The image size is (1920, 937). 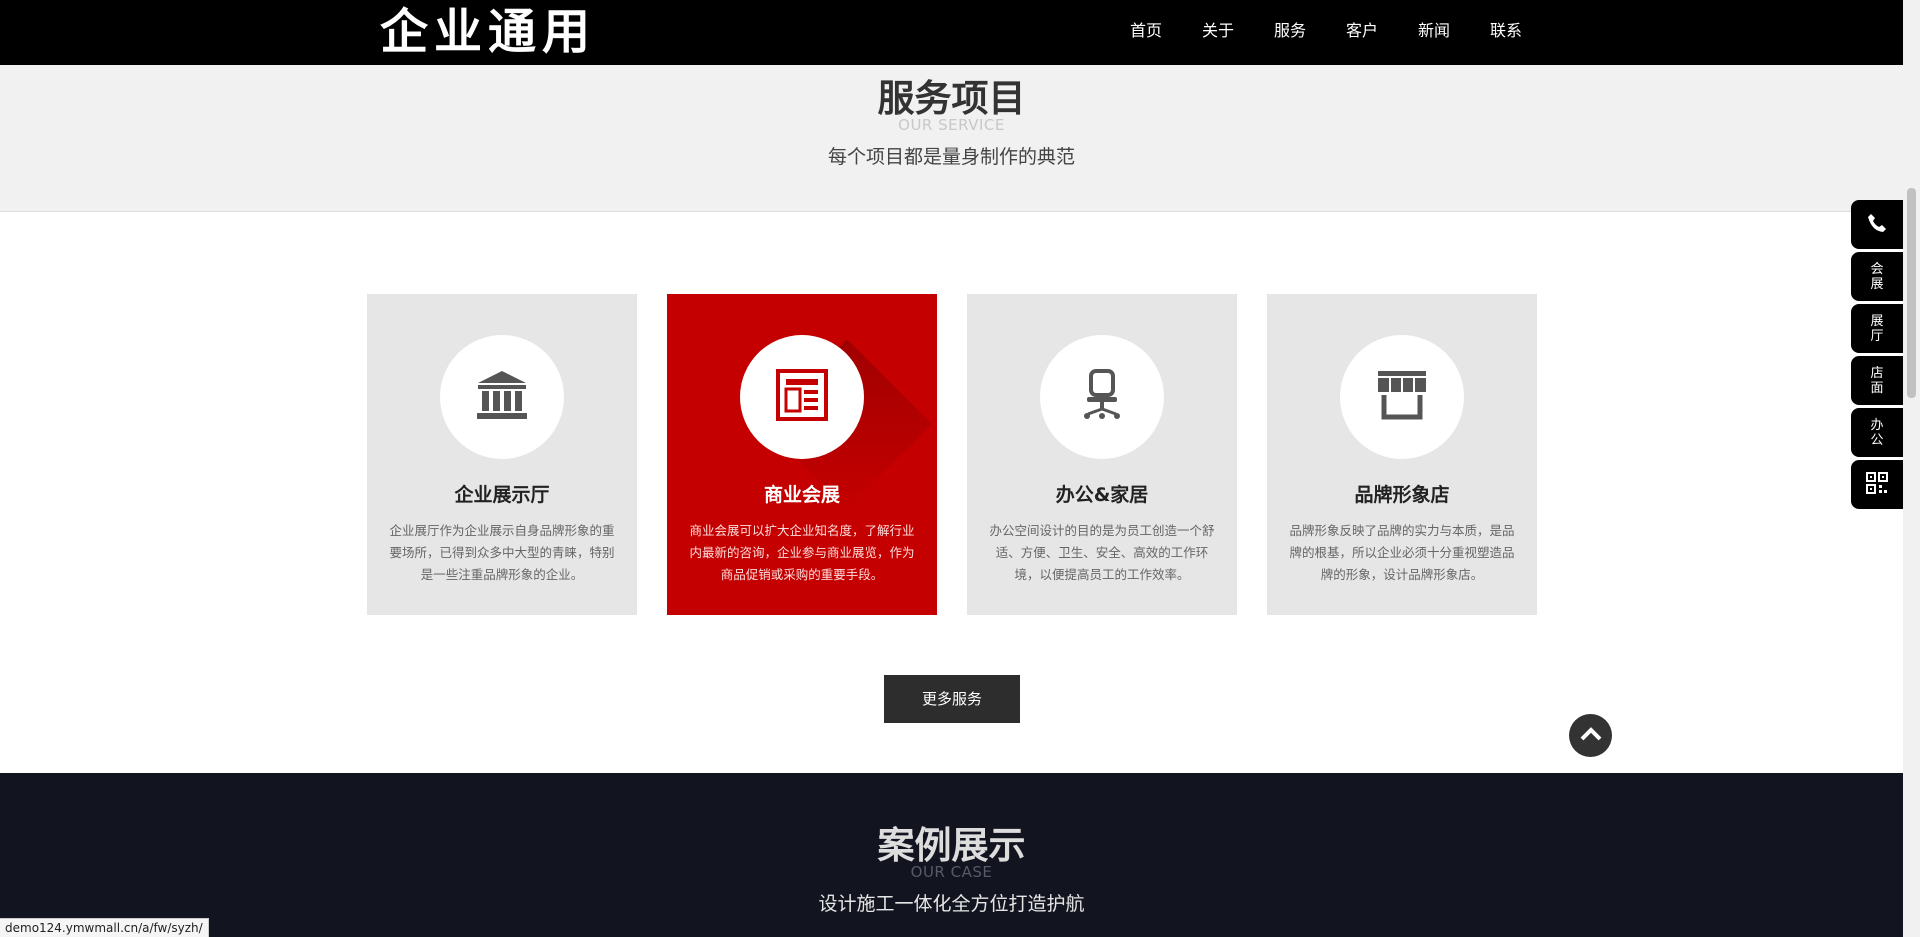 I want to click on top-header: 企业通用 首页 关于 服务 客户 新闻 联系, so click(x=951, y=32).